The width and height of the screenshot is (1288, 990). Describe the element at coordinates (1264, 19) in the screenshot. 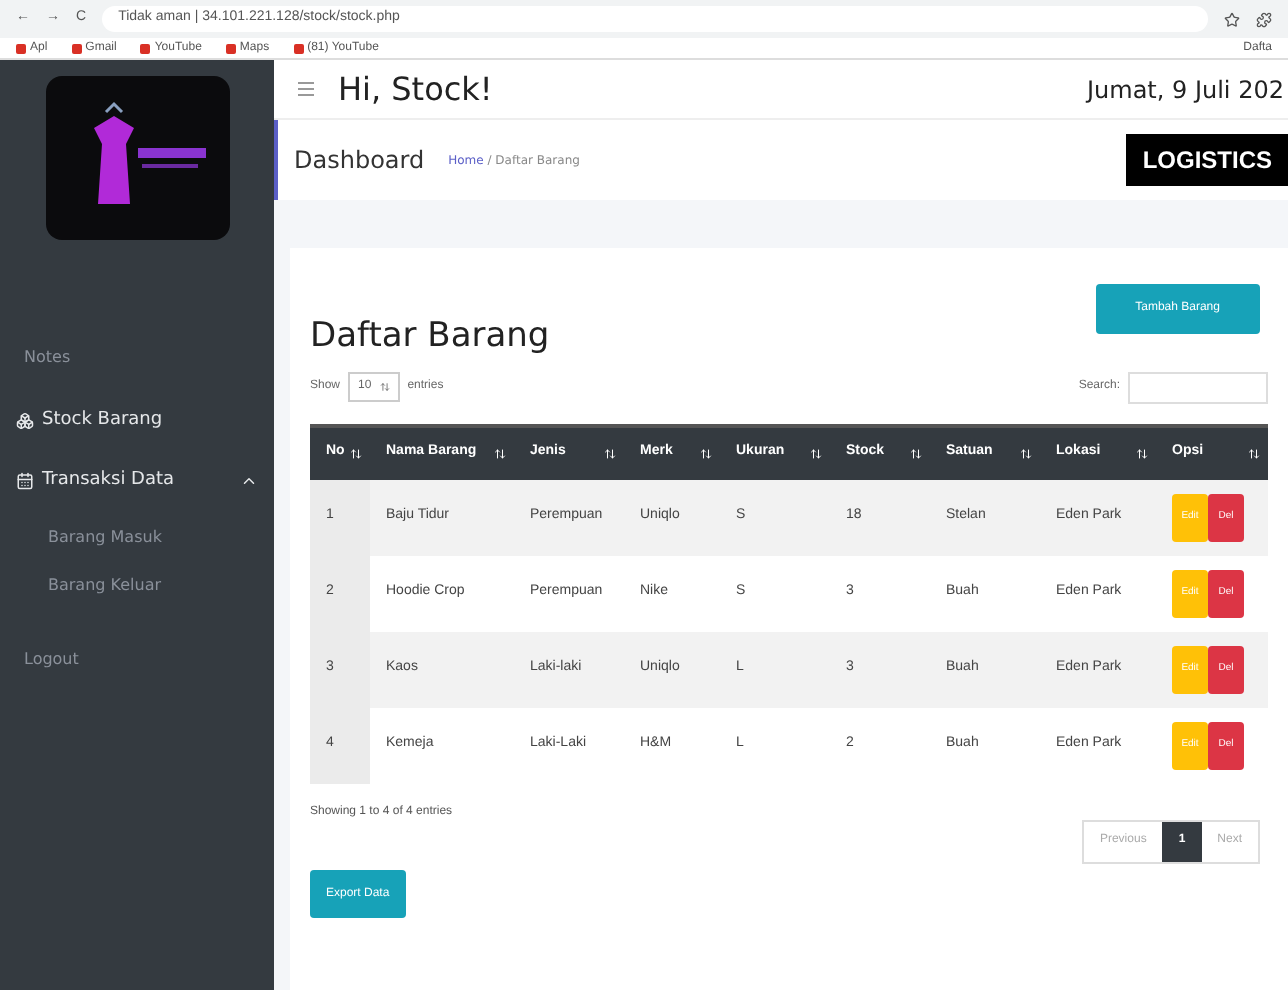

I see `extension-icon` at that location.